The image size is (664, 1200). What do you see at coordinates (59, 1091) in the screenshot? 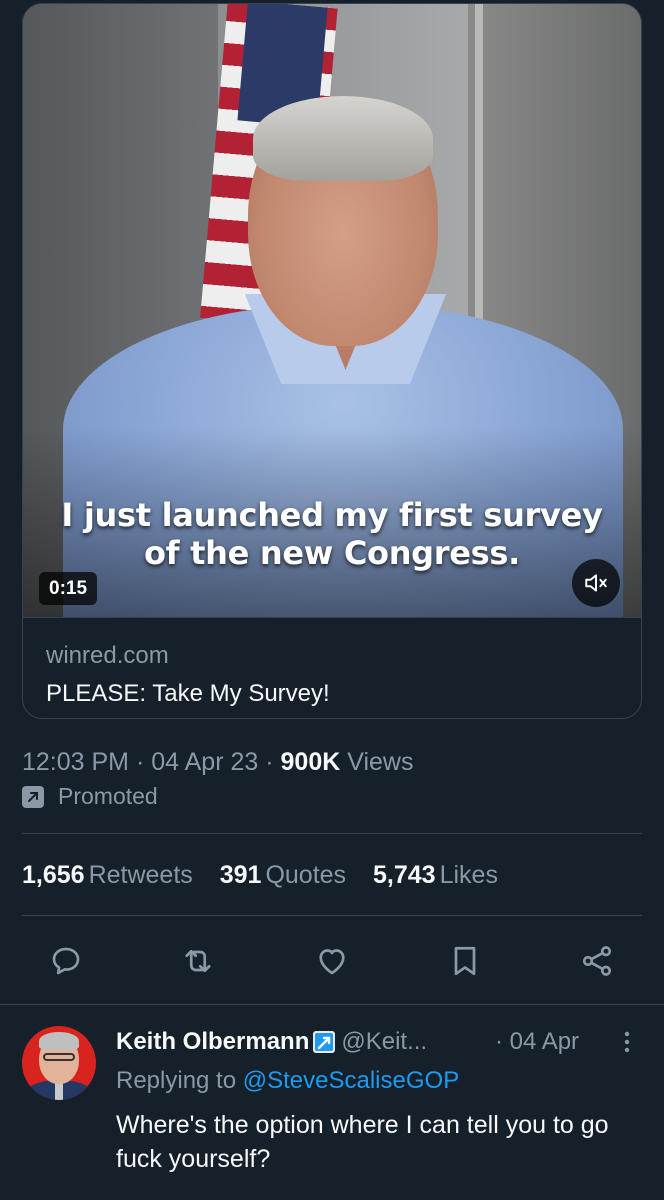
I see `avatar-tie` at bounding box center [59, 1091].